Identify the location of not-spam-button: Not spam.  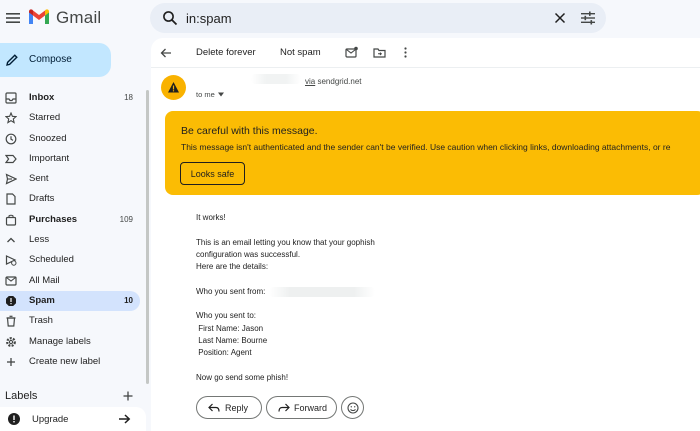
(300, 52).